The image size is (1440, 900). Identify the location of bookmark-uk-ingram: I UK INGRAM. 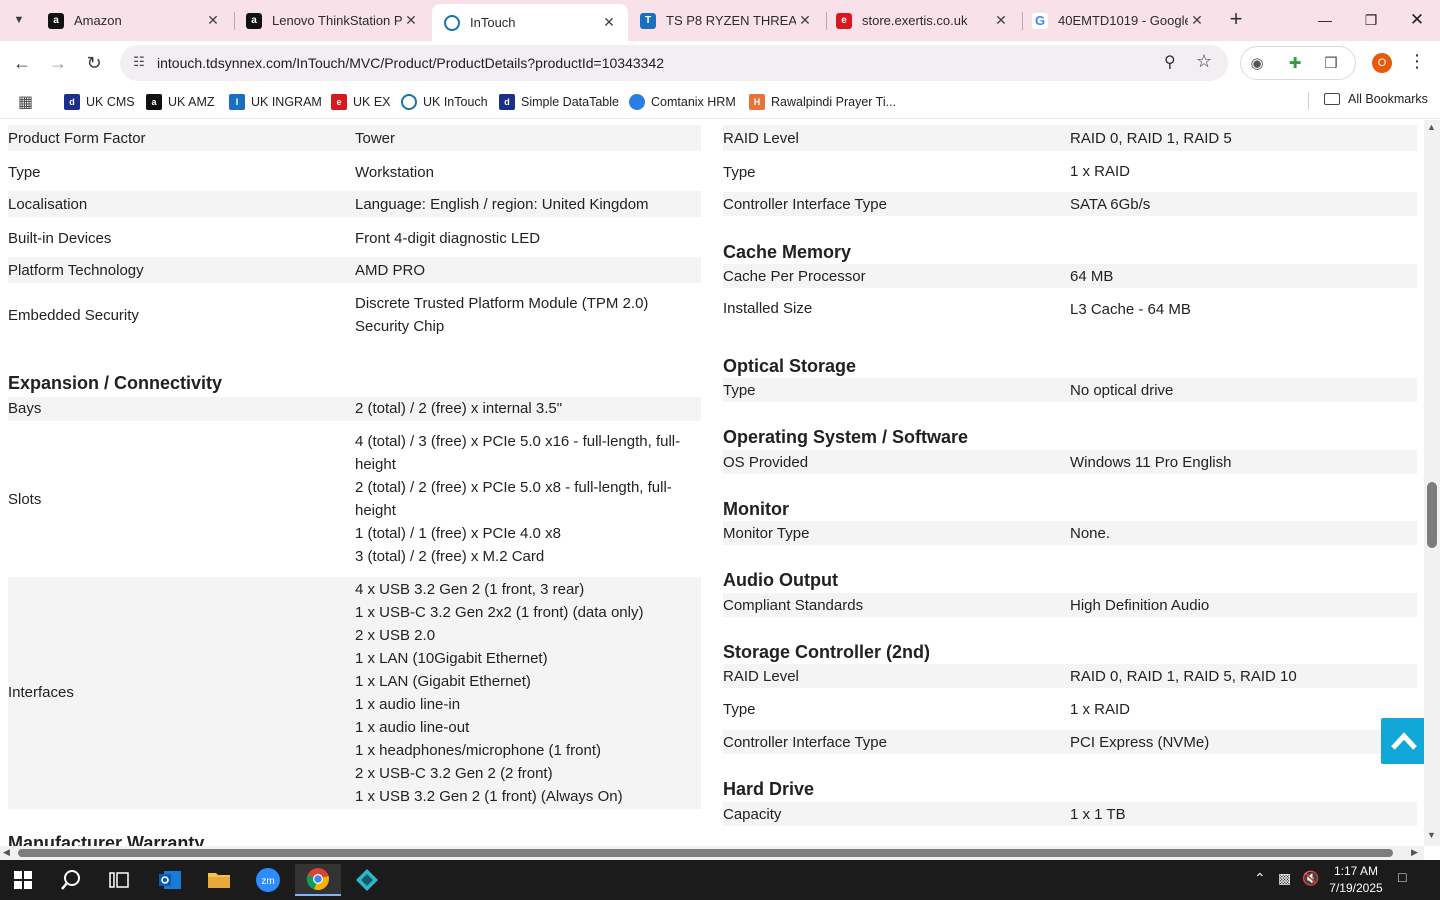
(275, 102).